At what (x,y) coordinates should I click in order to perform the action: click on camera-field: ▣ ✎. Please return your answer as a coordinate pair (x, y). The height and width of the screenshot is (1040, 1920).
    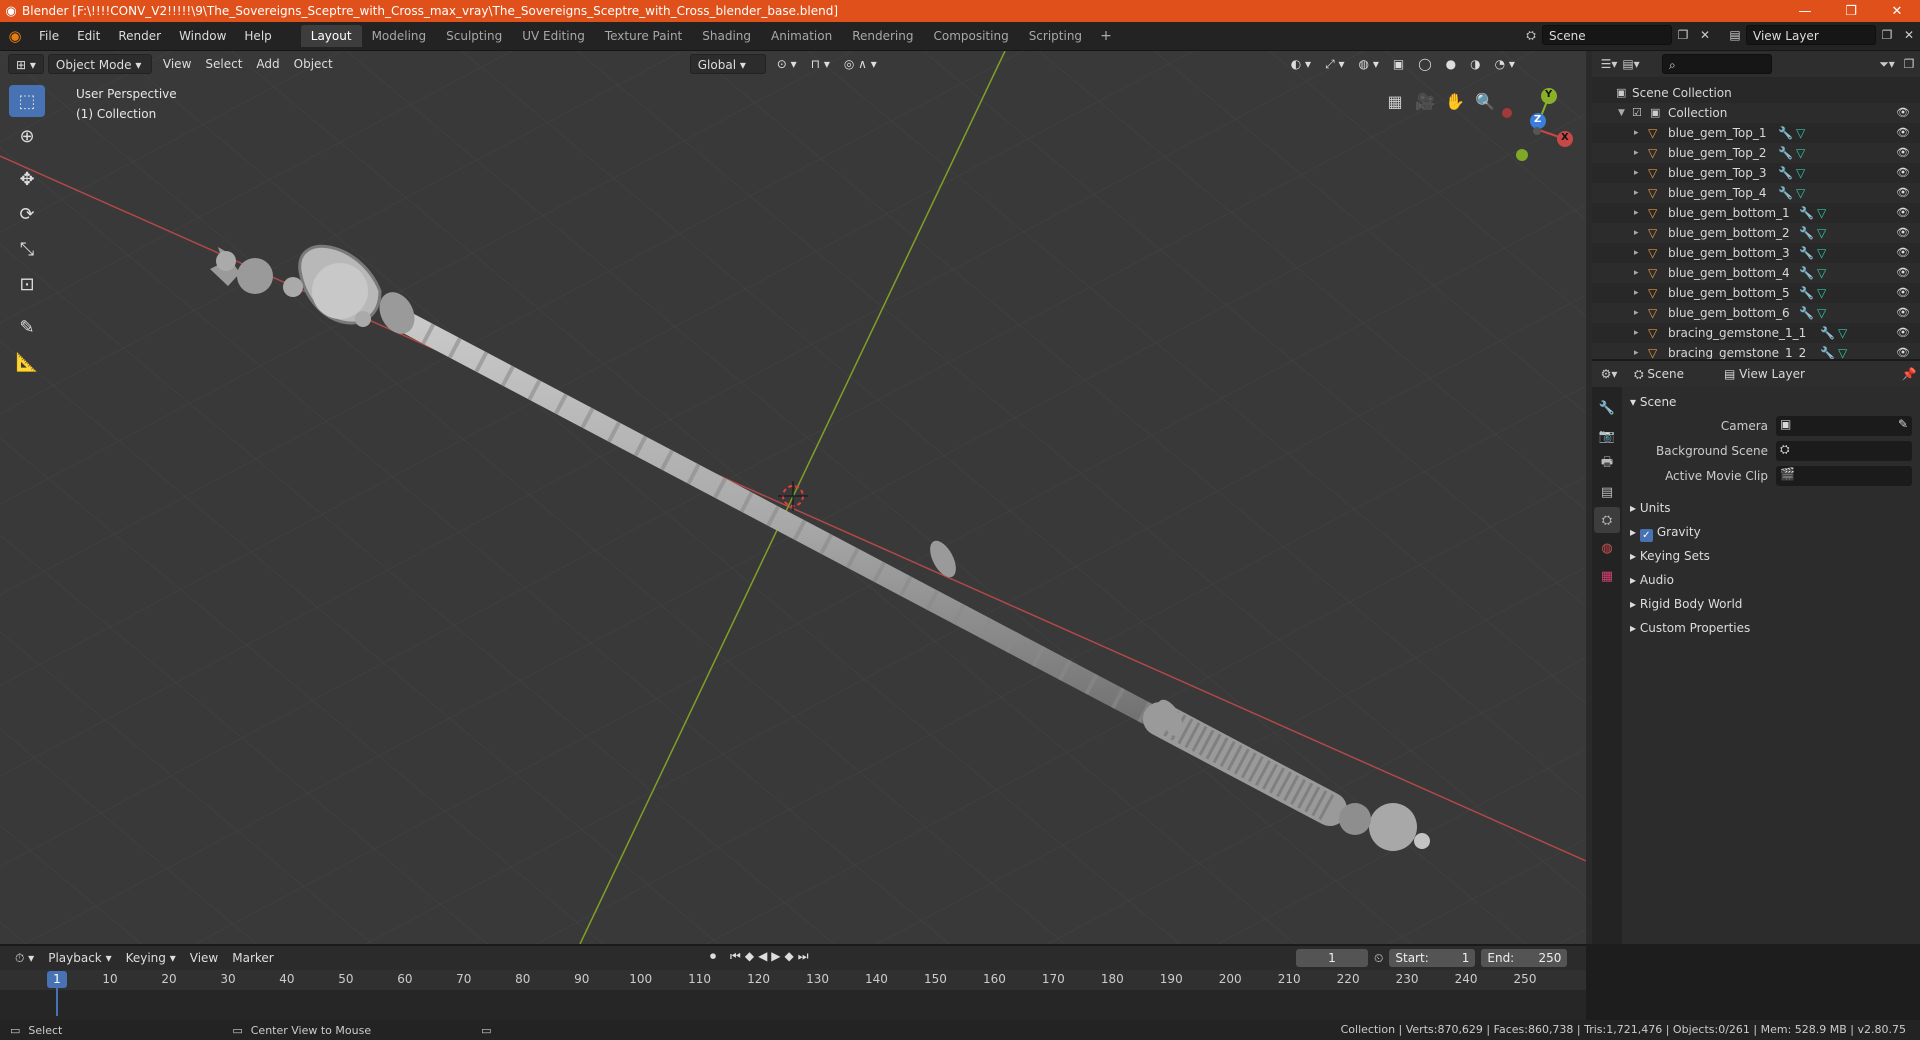
    Looking at the image, I should click on (1844, 425).